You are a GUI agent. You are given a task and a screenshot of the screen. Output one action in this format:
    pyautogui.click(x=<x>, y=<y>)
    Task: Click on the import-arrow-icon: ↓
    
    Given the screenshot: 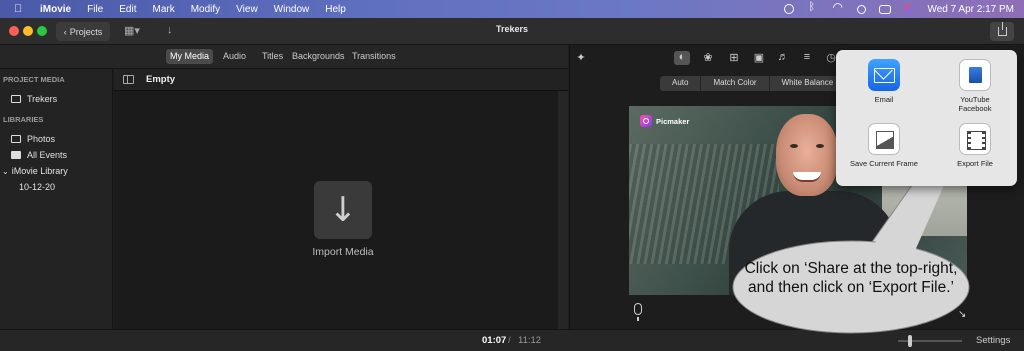 What is the action you would take?
    pyautogui.click(x=343, y=210)
    